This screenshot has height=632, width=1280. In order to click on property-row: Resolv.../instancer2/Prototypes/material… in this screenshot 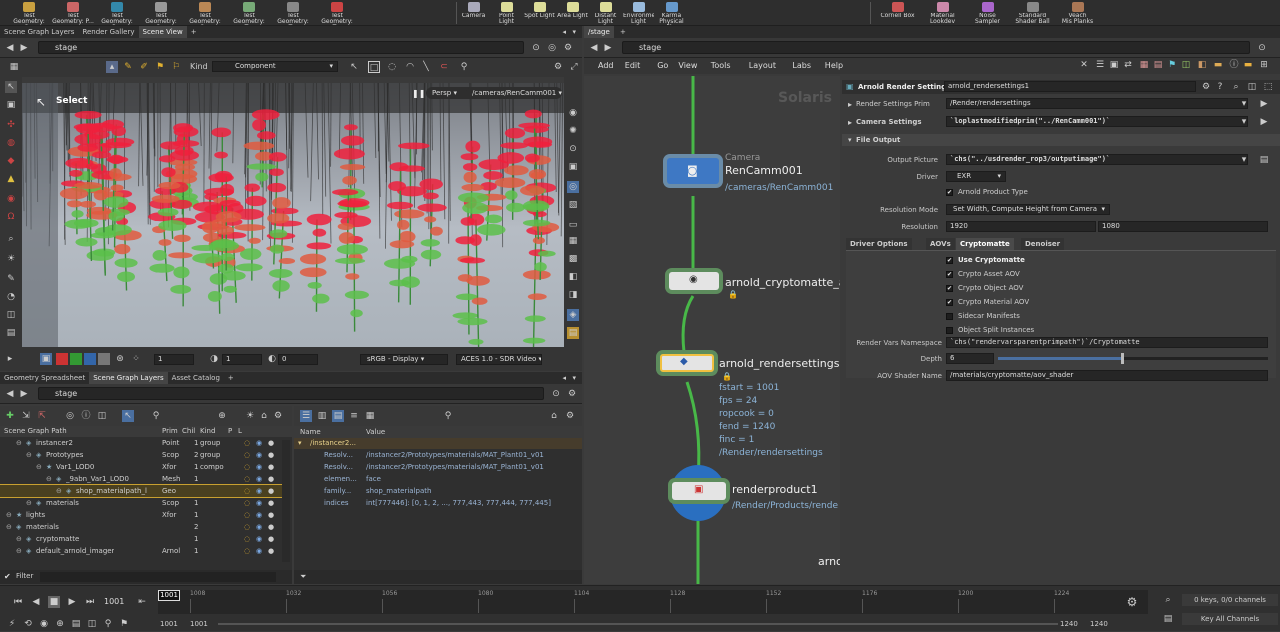, I will do `click(438, 455)`.